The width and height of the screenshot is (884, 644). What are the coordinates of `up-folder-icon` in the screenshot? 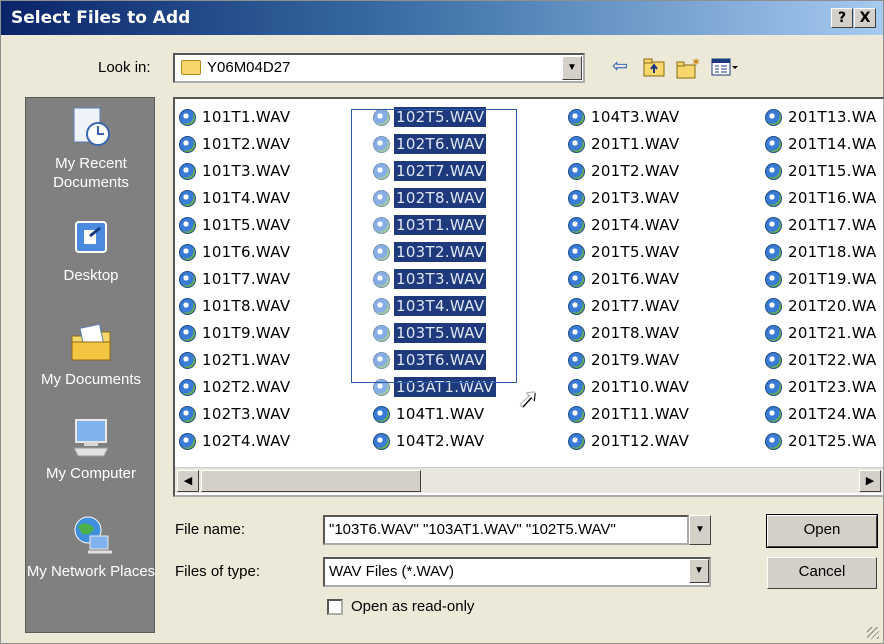 It's located at (654, 69).